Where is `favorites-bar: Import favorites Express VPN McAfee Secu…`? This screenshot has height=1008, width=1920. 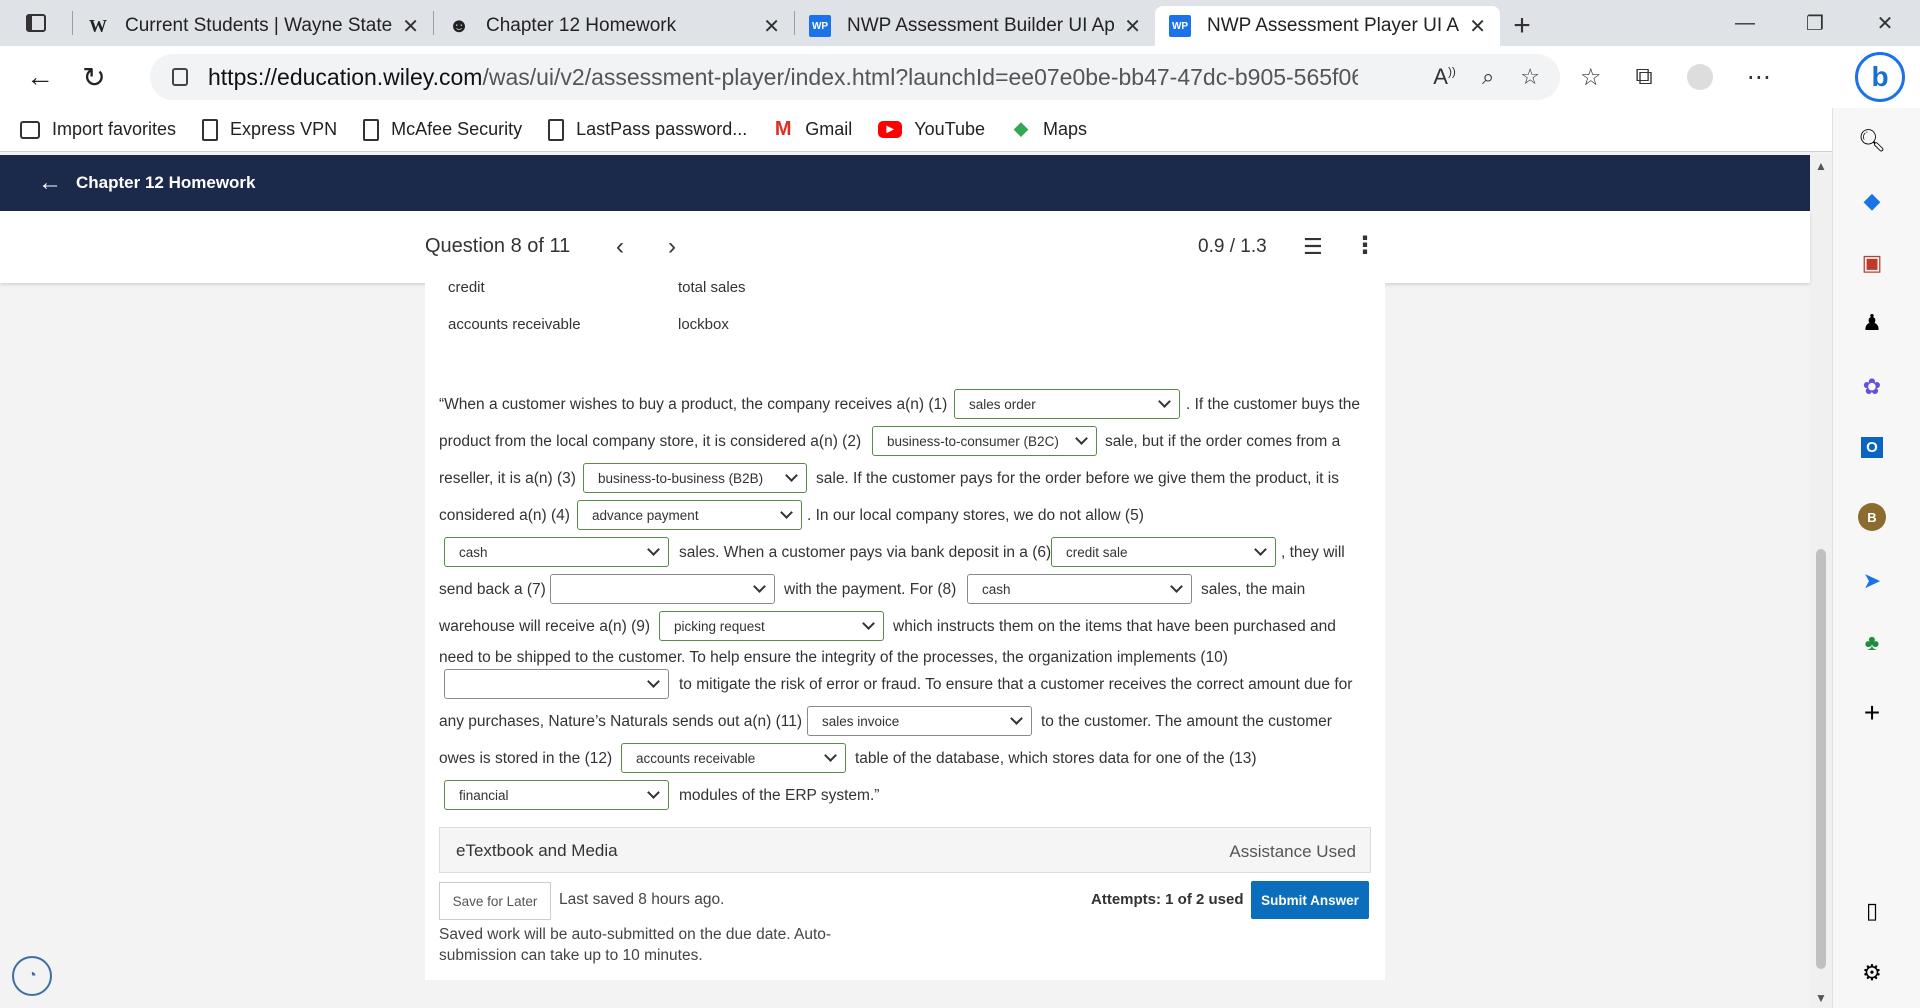
favorites-bar: Import favorites Express VPN McAfee Secu… is located at coordinates (960, 130).